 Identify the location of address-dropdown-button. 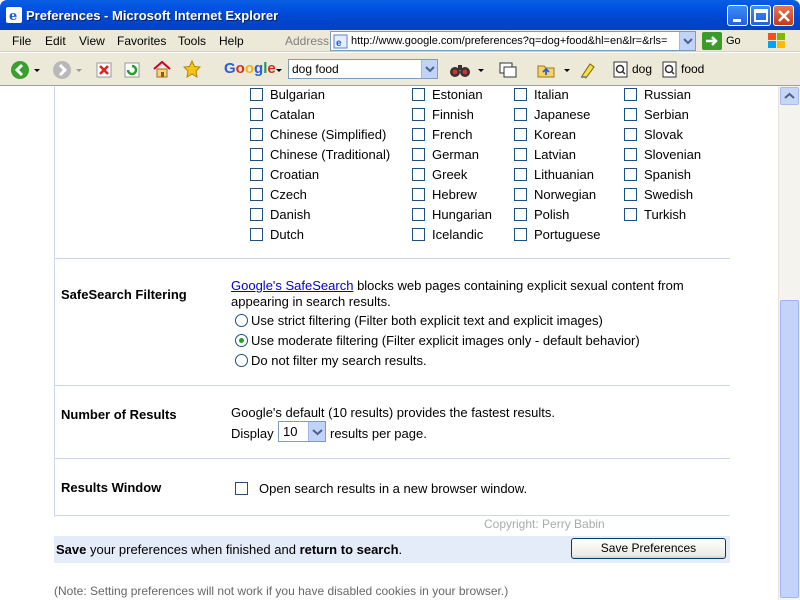
(687, 41).